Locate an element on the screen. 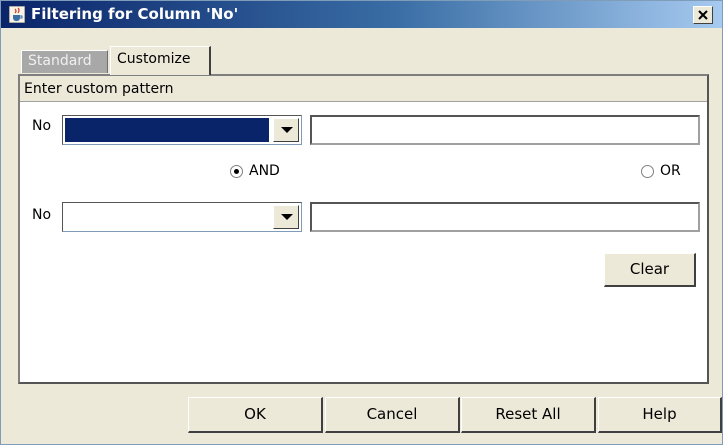 This screenshot has height=445, width=723. and-radio-label: AND is located at coordinates (264, 171).